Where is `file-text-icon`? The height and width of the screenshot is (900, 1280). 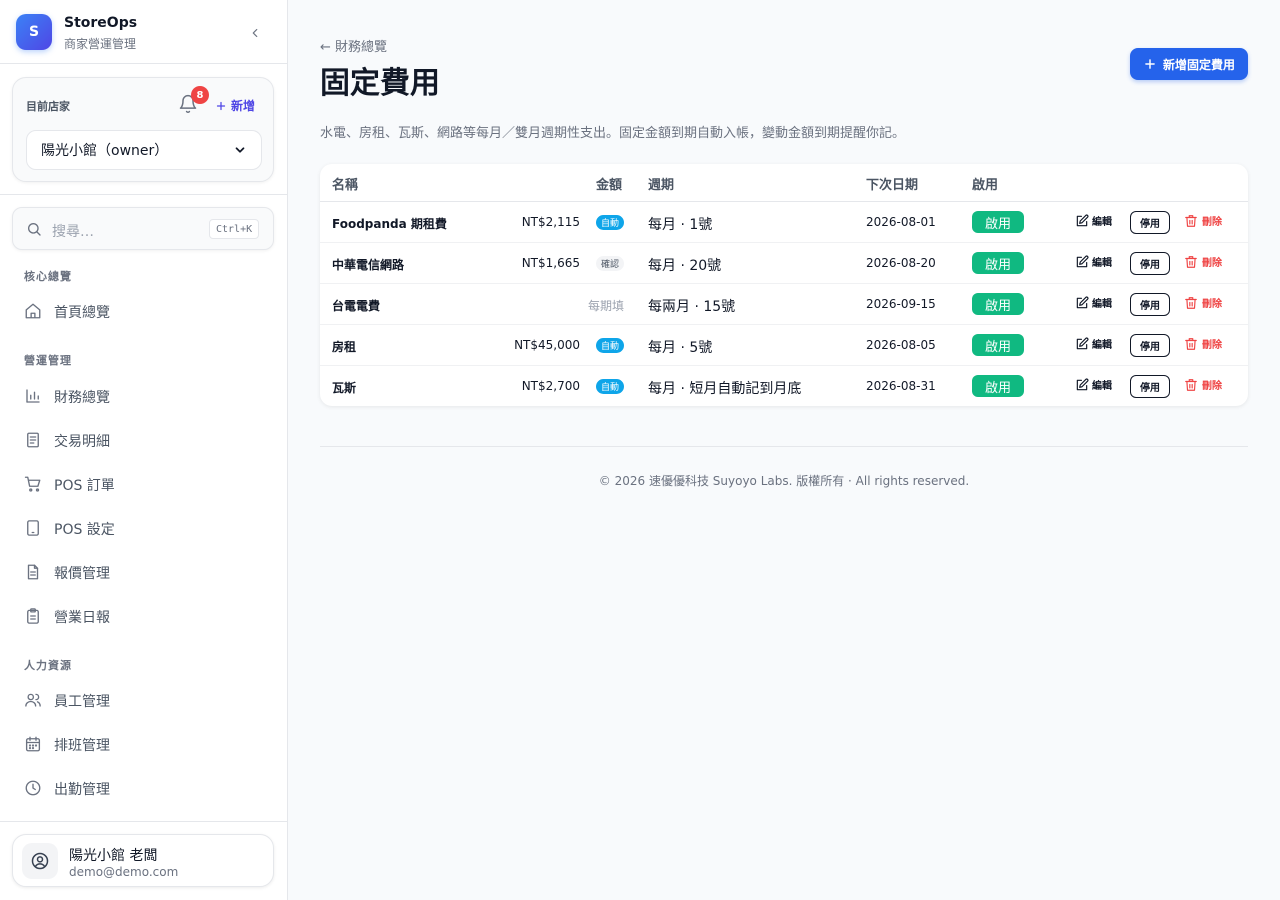
file-text-icon is located at coordinates (33, 572).